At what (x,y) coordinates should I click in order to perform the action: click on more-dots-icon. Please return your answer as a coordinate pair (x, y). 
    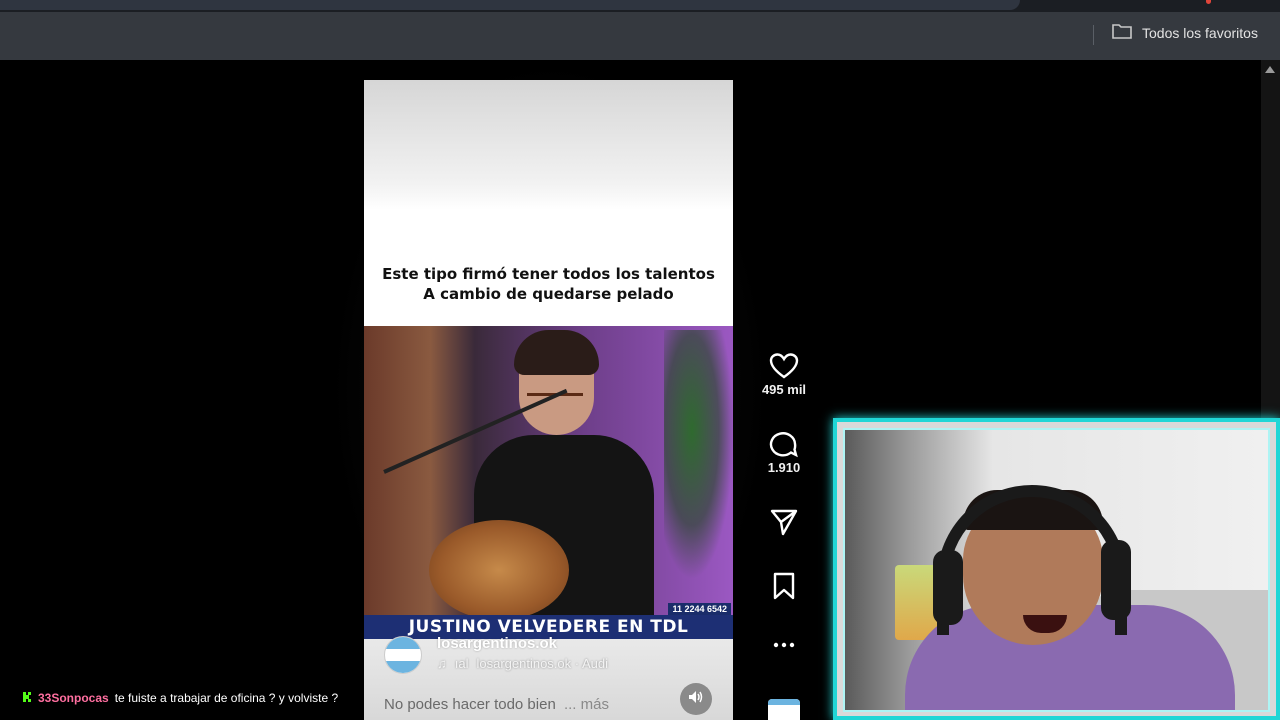
    Looking at the image, I should click on (784, 645).